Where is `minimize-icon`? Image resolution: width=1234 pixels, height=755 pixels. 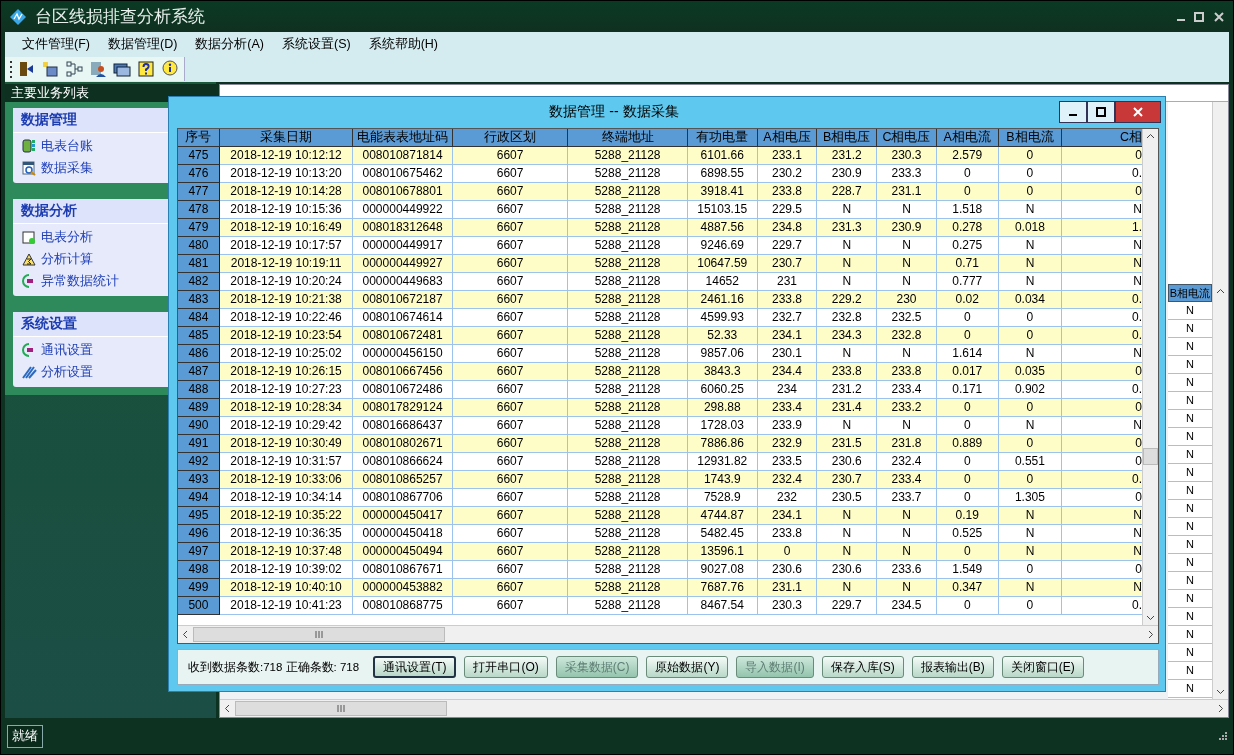
minimize-icon is located at coordinates (1181, 19).